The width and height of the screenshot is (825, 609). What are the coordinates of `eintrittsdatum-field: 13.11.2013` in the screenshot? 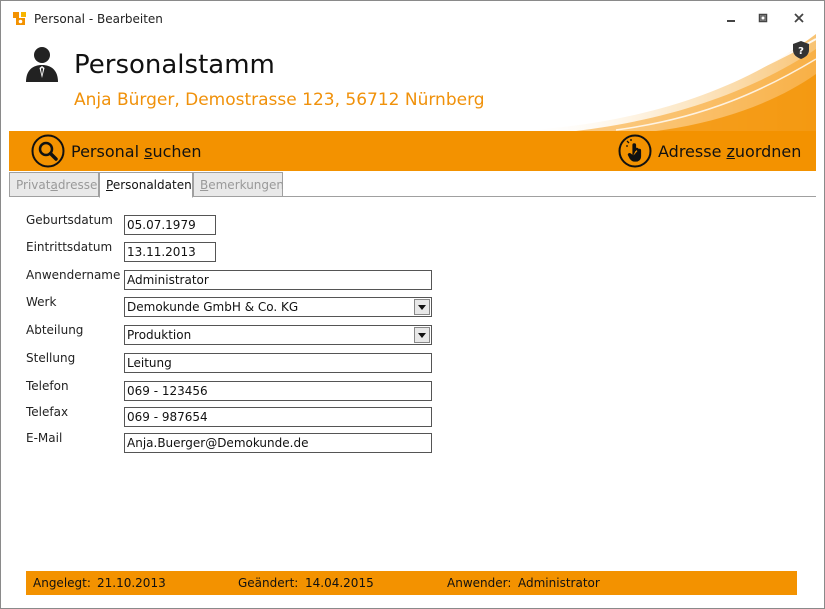 It's located at (170, 252).